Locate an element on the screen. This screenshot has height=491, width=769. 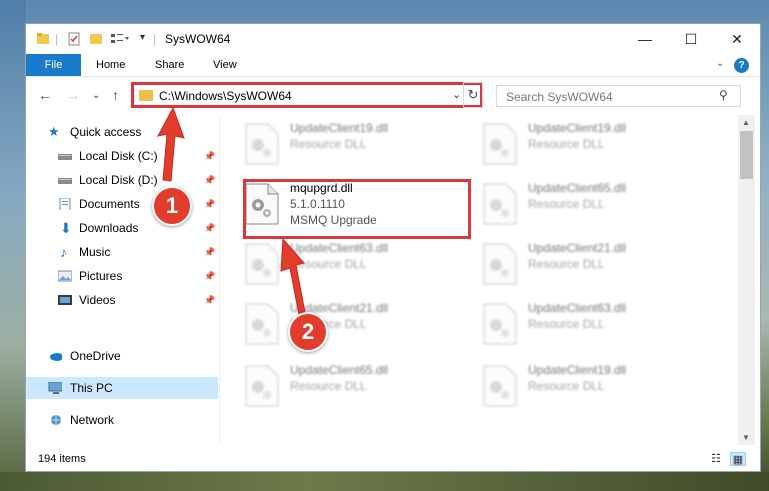
up-arrow-icon: ↑ is located at coordinates (115, 95).